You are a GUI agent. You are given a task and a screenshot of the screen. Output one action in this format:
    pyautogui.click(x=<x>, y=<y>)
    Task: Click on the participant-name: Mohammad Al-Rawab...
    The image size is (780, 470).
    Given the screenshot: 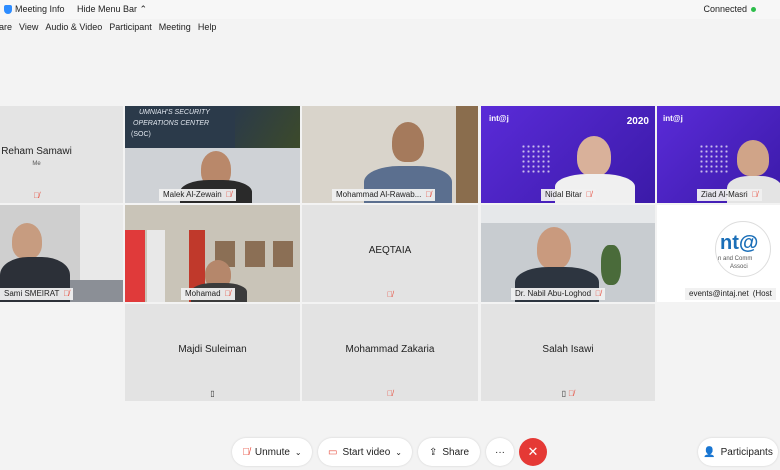 What is the action you would take?
    pyautogui.click(x=379, y=194)
    